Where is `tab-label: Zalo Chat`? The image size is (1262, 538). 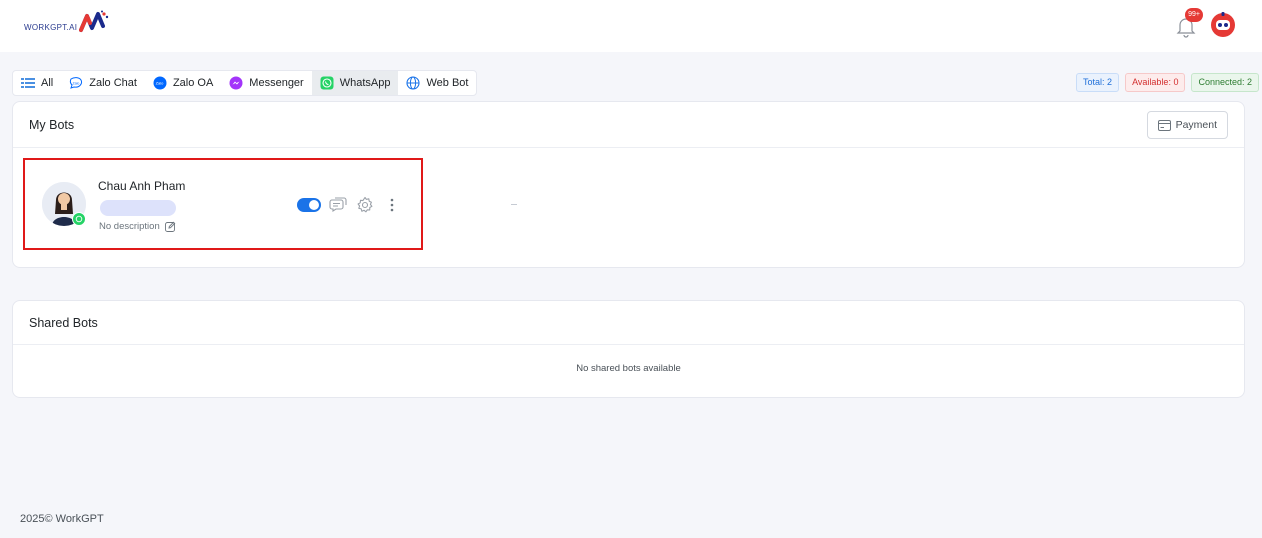
tab-label: Zalo Chat is located at coordinates (113, 83).